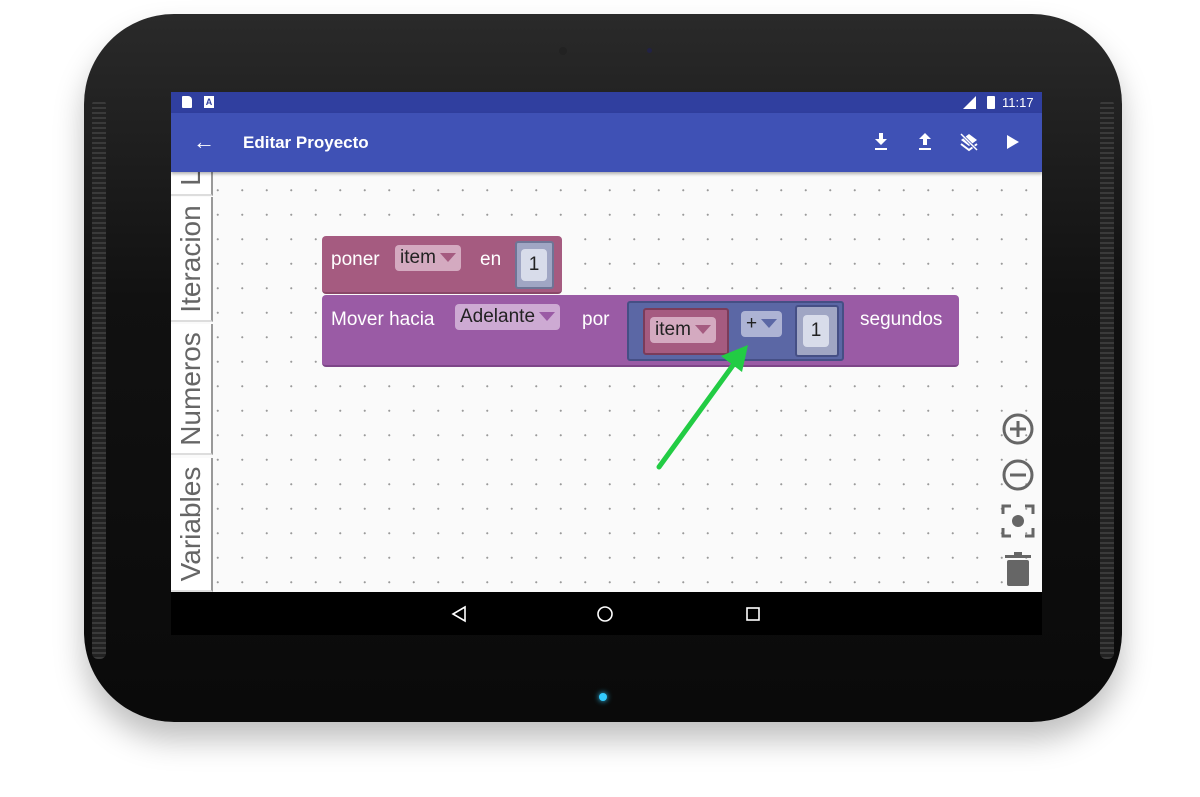 The width and height of the screenshot is (1200, 797). I want to click on zoom-in-icon, so click(1018, 429).